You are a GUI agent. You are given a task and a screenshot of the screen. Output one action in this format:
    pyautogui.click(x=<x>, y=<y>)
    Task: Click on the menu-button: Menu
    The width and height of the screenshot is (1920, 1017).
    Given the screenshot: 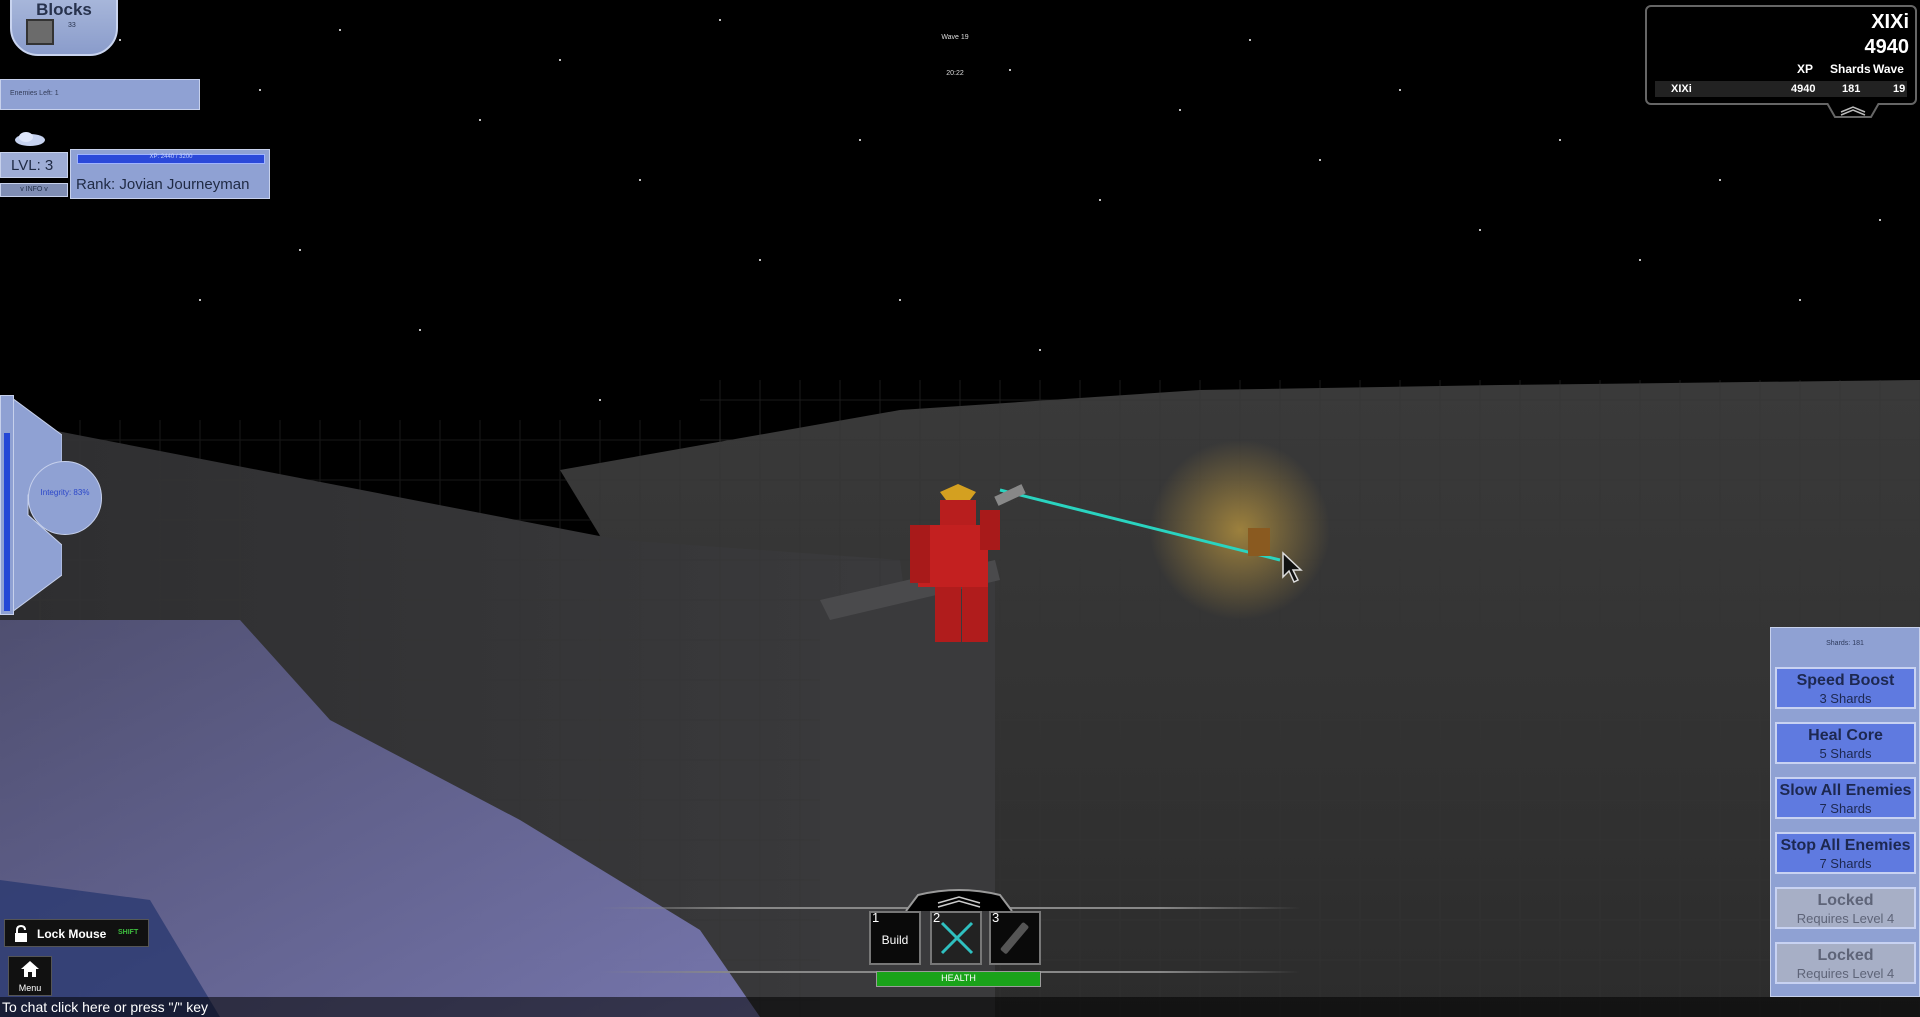 What is the action you would take?
    pyautogui.click(x=30, y=976)
    